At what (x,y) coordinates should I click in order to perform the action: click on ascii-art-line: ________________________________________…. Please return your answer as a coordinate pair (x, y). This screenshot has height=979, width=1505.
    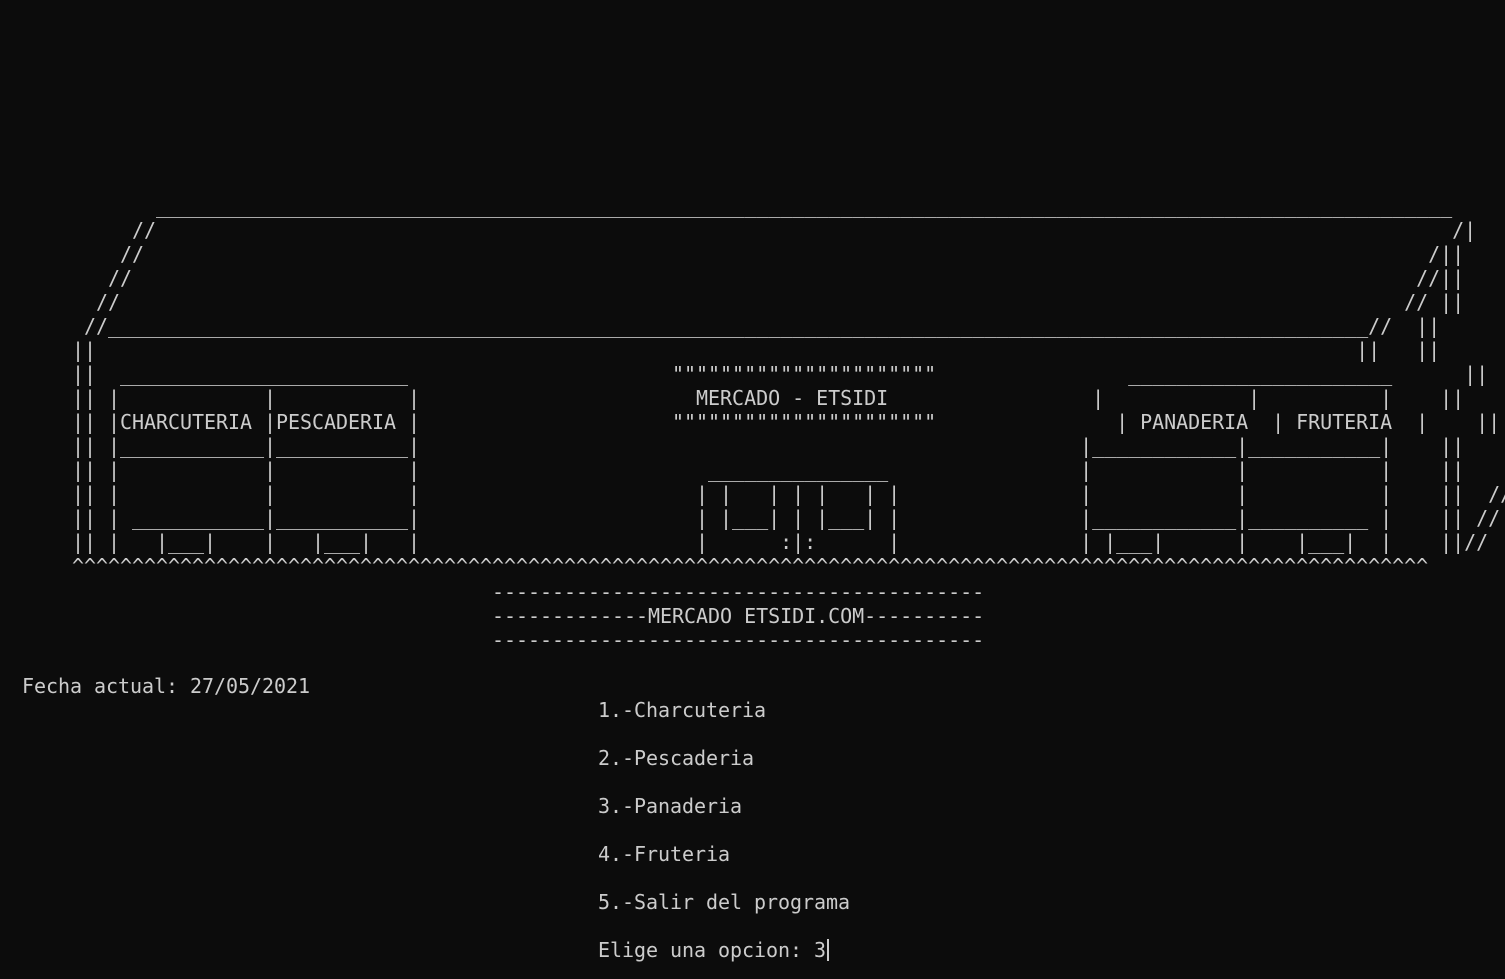
    Looking at the image, I should click on (726, 206).